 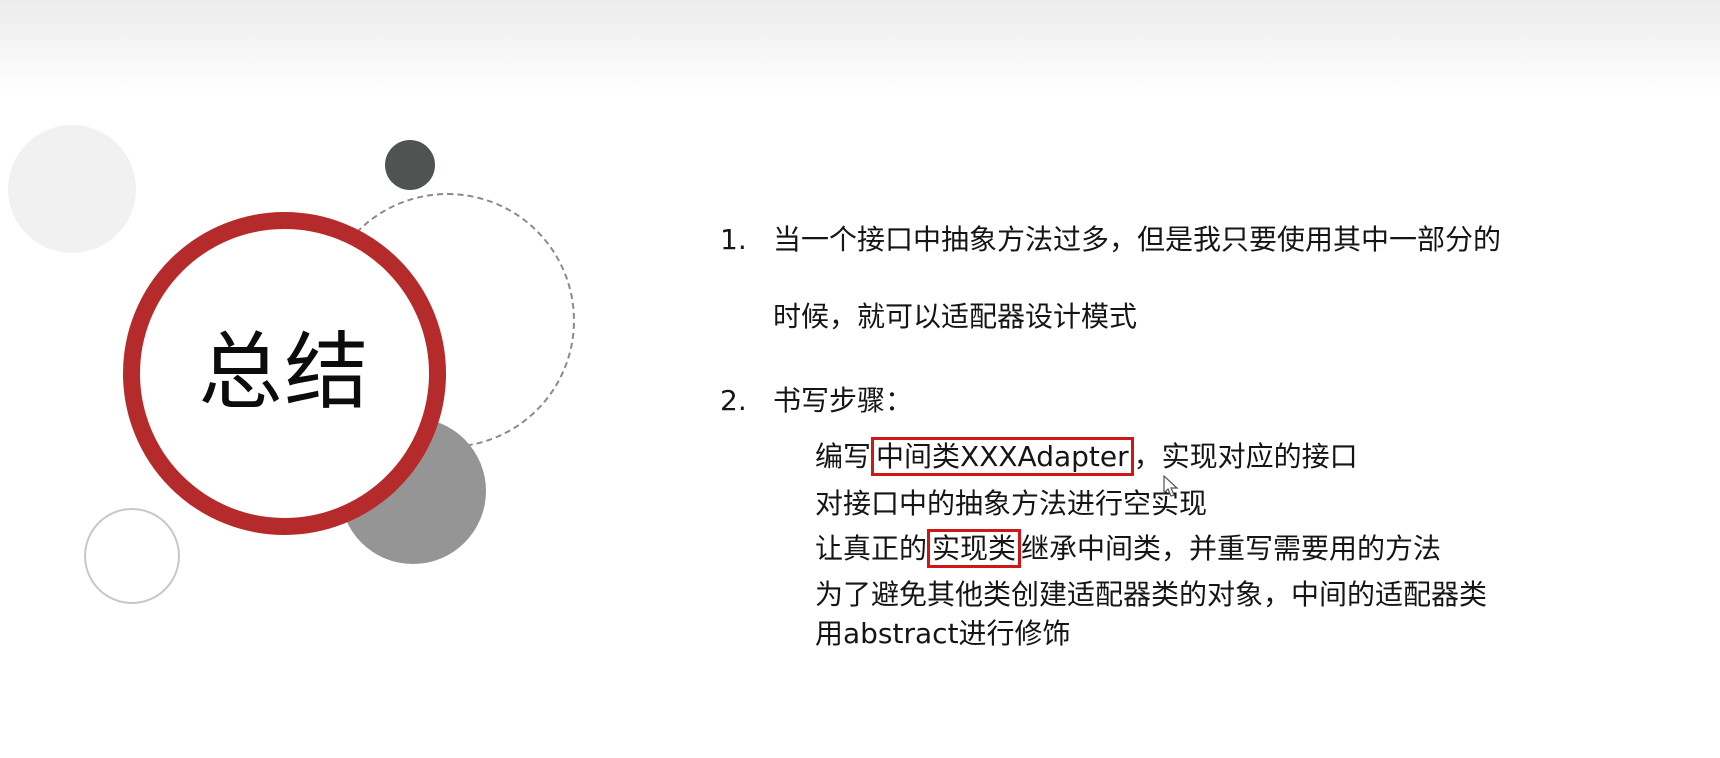 I want to click on step-4: 为了避免其他类创建适配器类的对象，中间的适配器类, so click(x=1151, y=594).